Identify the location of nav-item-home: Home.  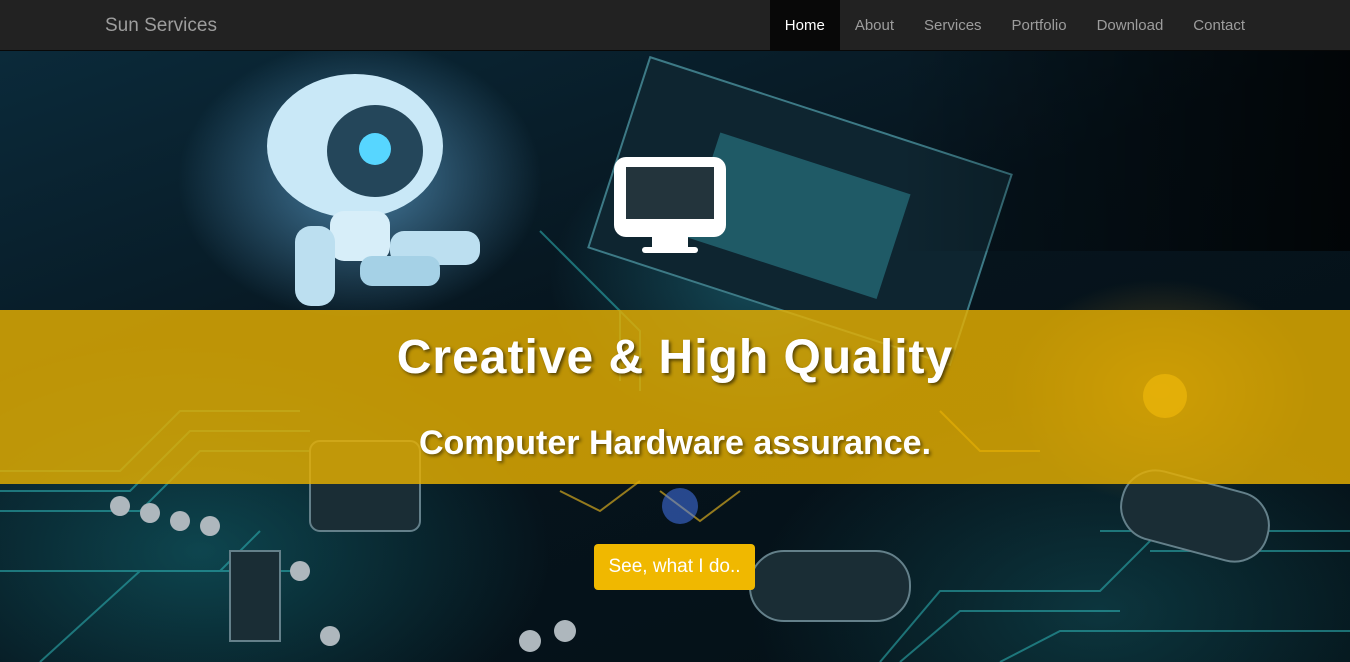
(804, 25).